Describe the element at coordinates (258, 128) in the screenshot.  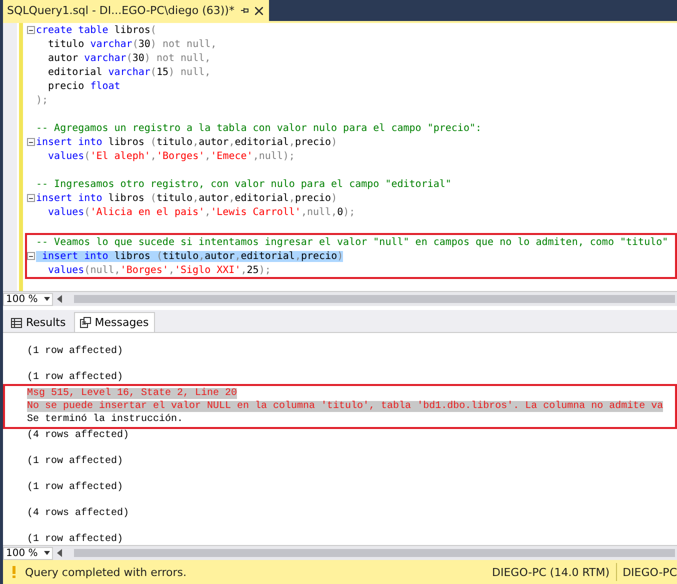
I see `code-line: -- Agregamos un registro a la tabla con valor nulo para el campo "precio":` at that location.